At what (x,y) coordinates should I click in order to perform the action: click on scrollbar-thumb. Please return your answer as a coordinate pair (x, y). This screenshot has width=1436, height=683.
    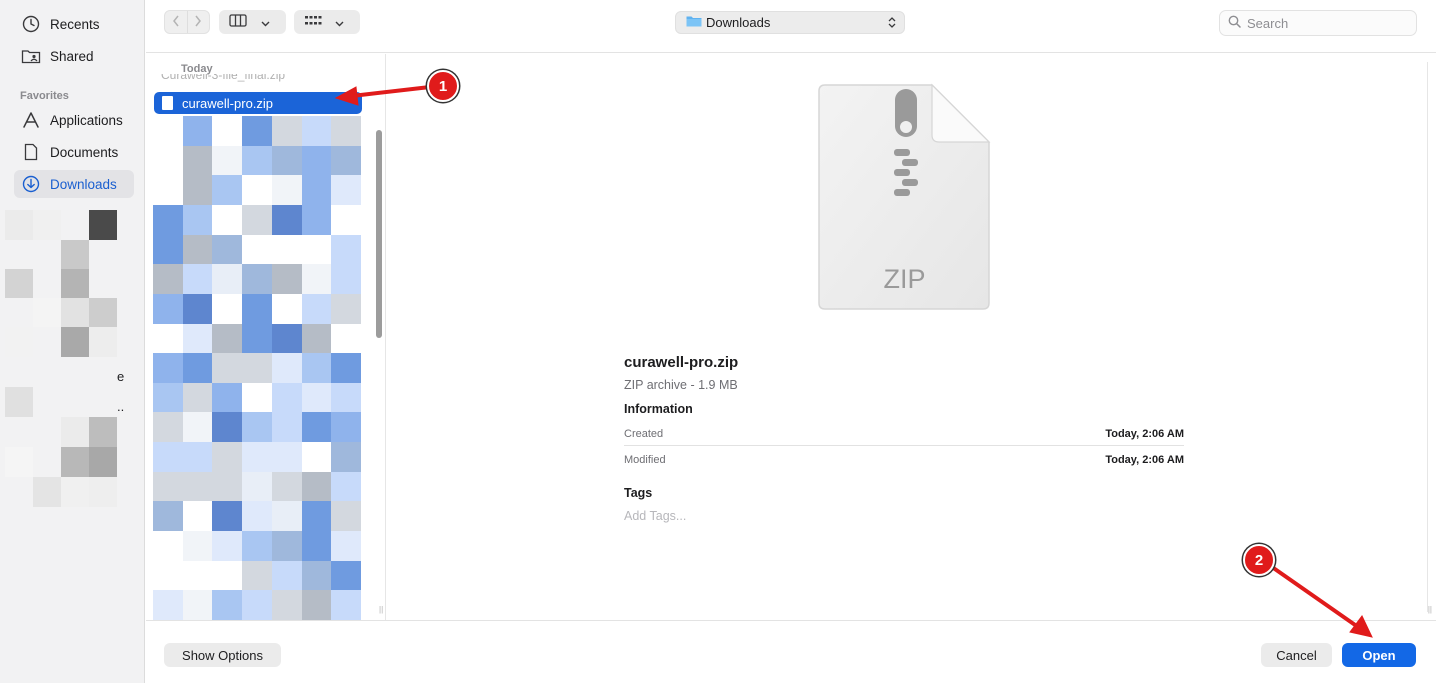
    Looking at the image, I should click on (379, 234).